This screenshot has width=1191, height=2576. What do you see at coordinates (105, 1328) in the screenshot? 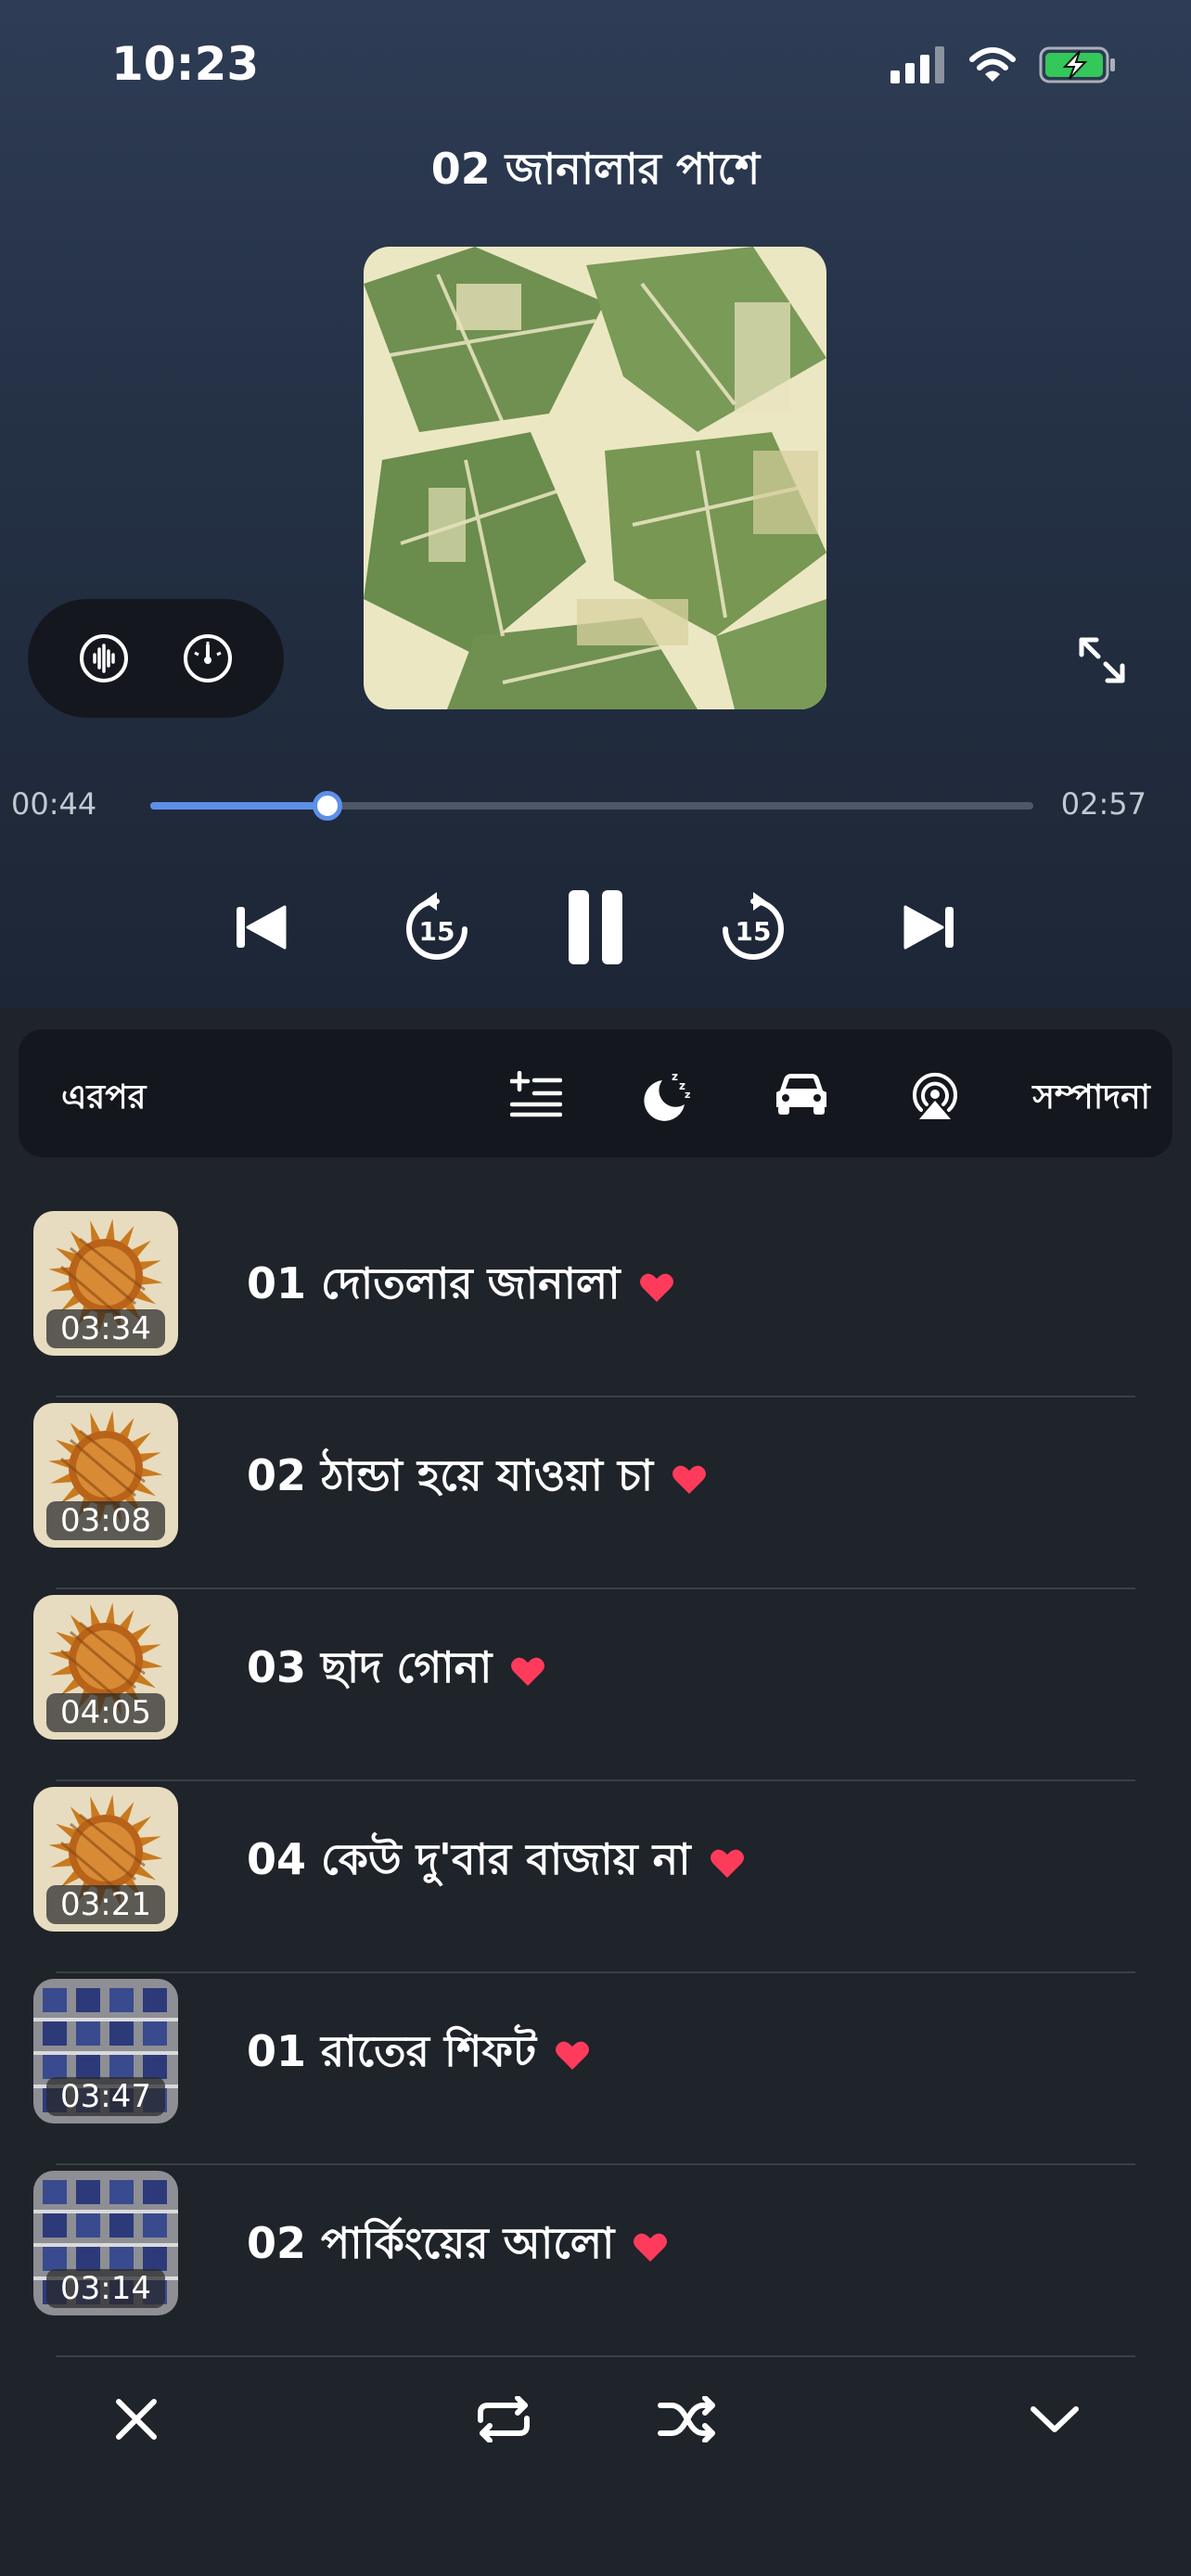
I see `track-duration: 03:34` at bounding box center [105, 1328].